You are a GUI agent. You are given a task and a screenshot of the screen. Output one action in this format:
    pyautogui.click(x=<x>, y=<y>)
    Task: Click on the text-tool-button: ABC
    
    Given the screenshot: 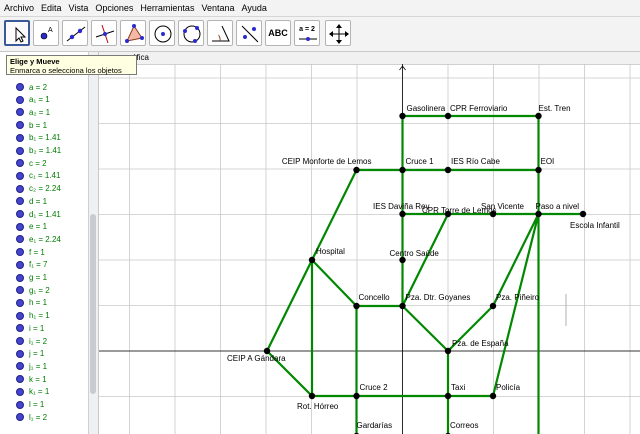 What is the action you would take?
    pyautogui.click(x=278, y=33)
    